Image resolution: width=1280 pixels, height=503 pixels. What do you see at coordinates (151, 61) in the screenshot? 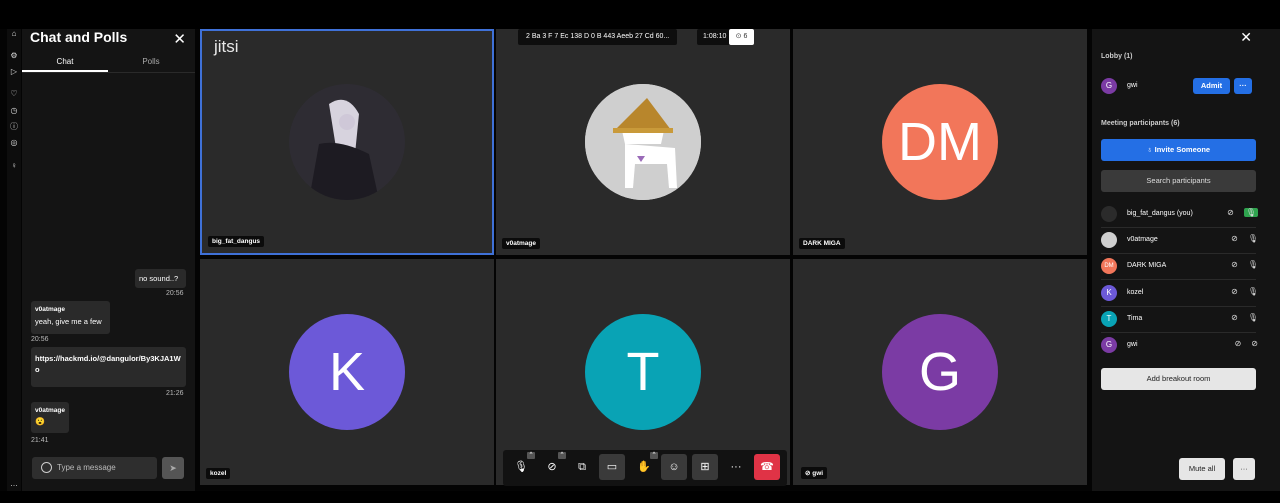
I see `tab-polls: Polls` at bounding box center [151, 61].